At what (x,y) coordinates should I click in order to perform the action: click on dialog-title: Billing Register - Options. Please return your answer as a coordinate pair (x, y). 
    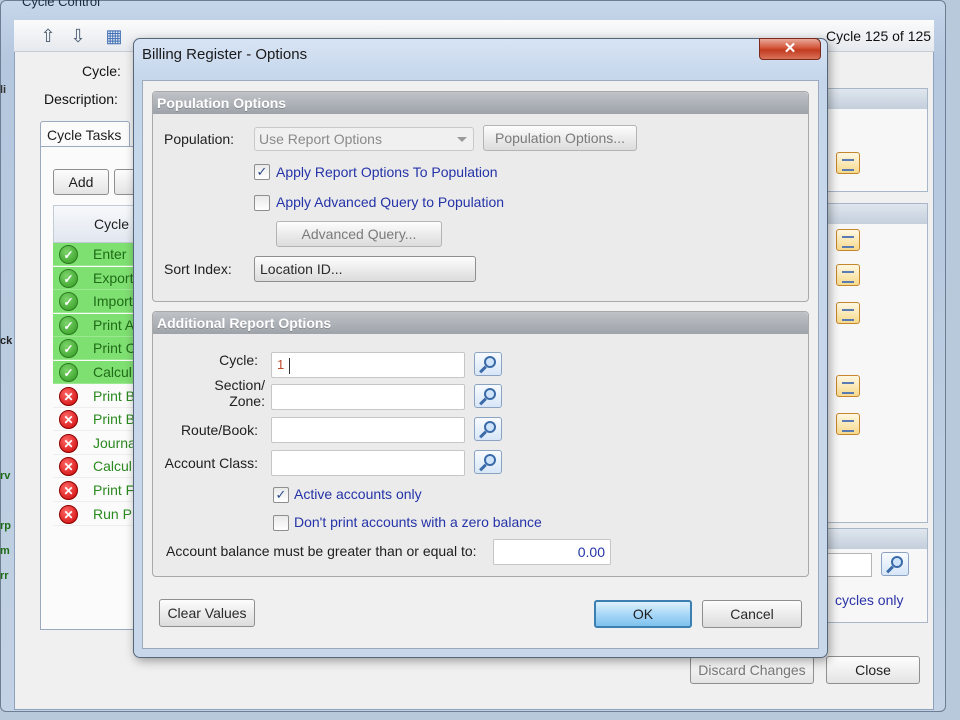
    Looking at the image, I should click on (225, 54).